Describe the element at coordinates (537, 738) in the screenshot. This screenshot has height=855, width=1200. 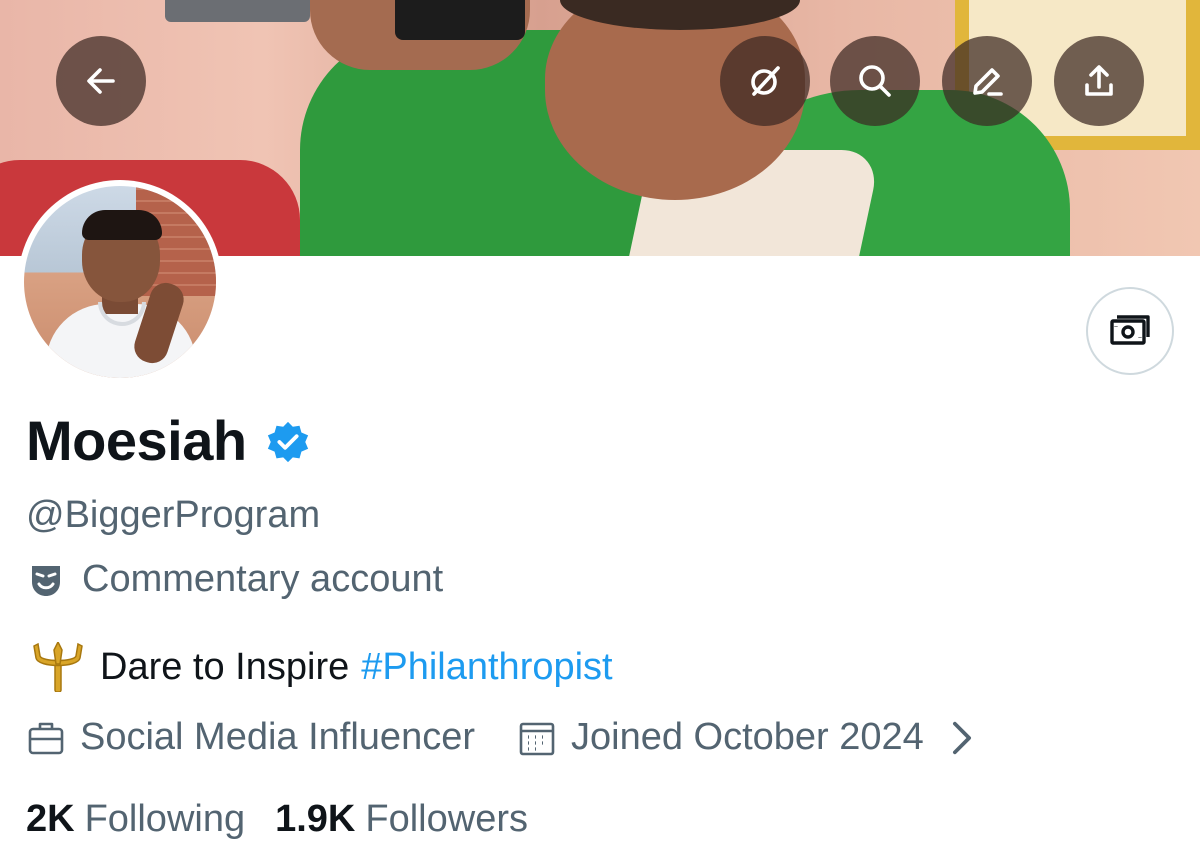
I see `calendar-icon` at that location.